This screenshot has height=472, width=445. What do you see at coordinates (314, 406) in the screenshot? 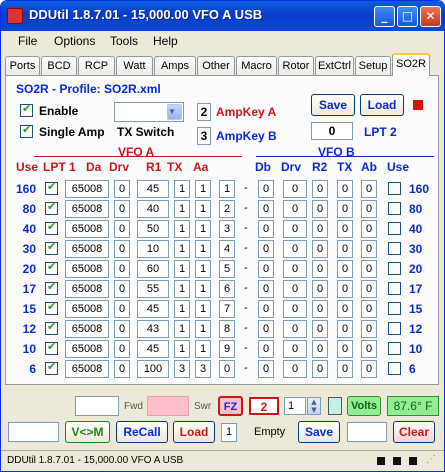
I see `spin-updown-icon: ▲ ▼` at bounding box center [314, 406].